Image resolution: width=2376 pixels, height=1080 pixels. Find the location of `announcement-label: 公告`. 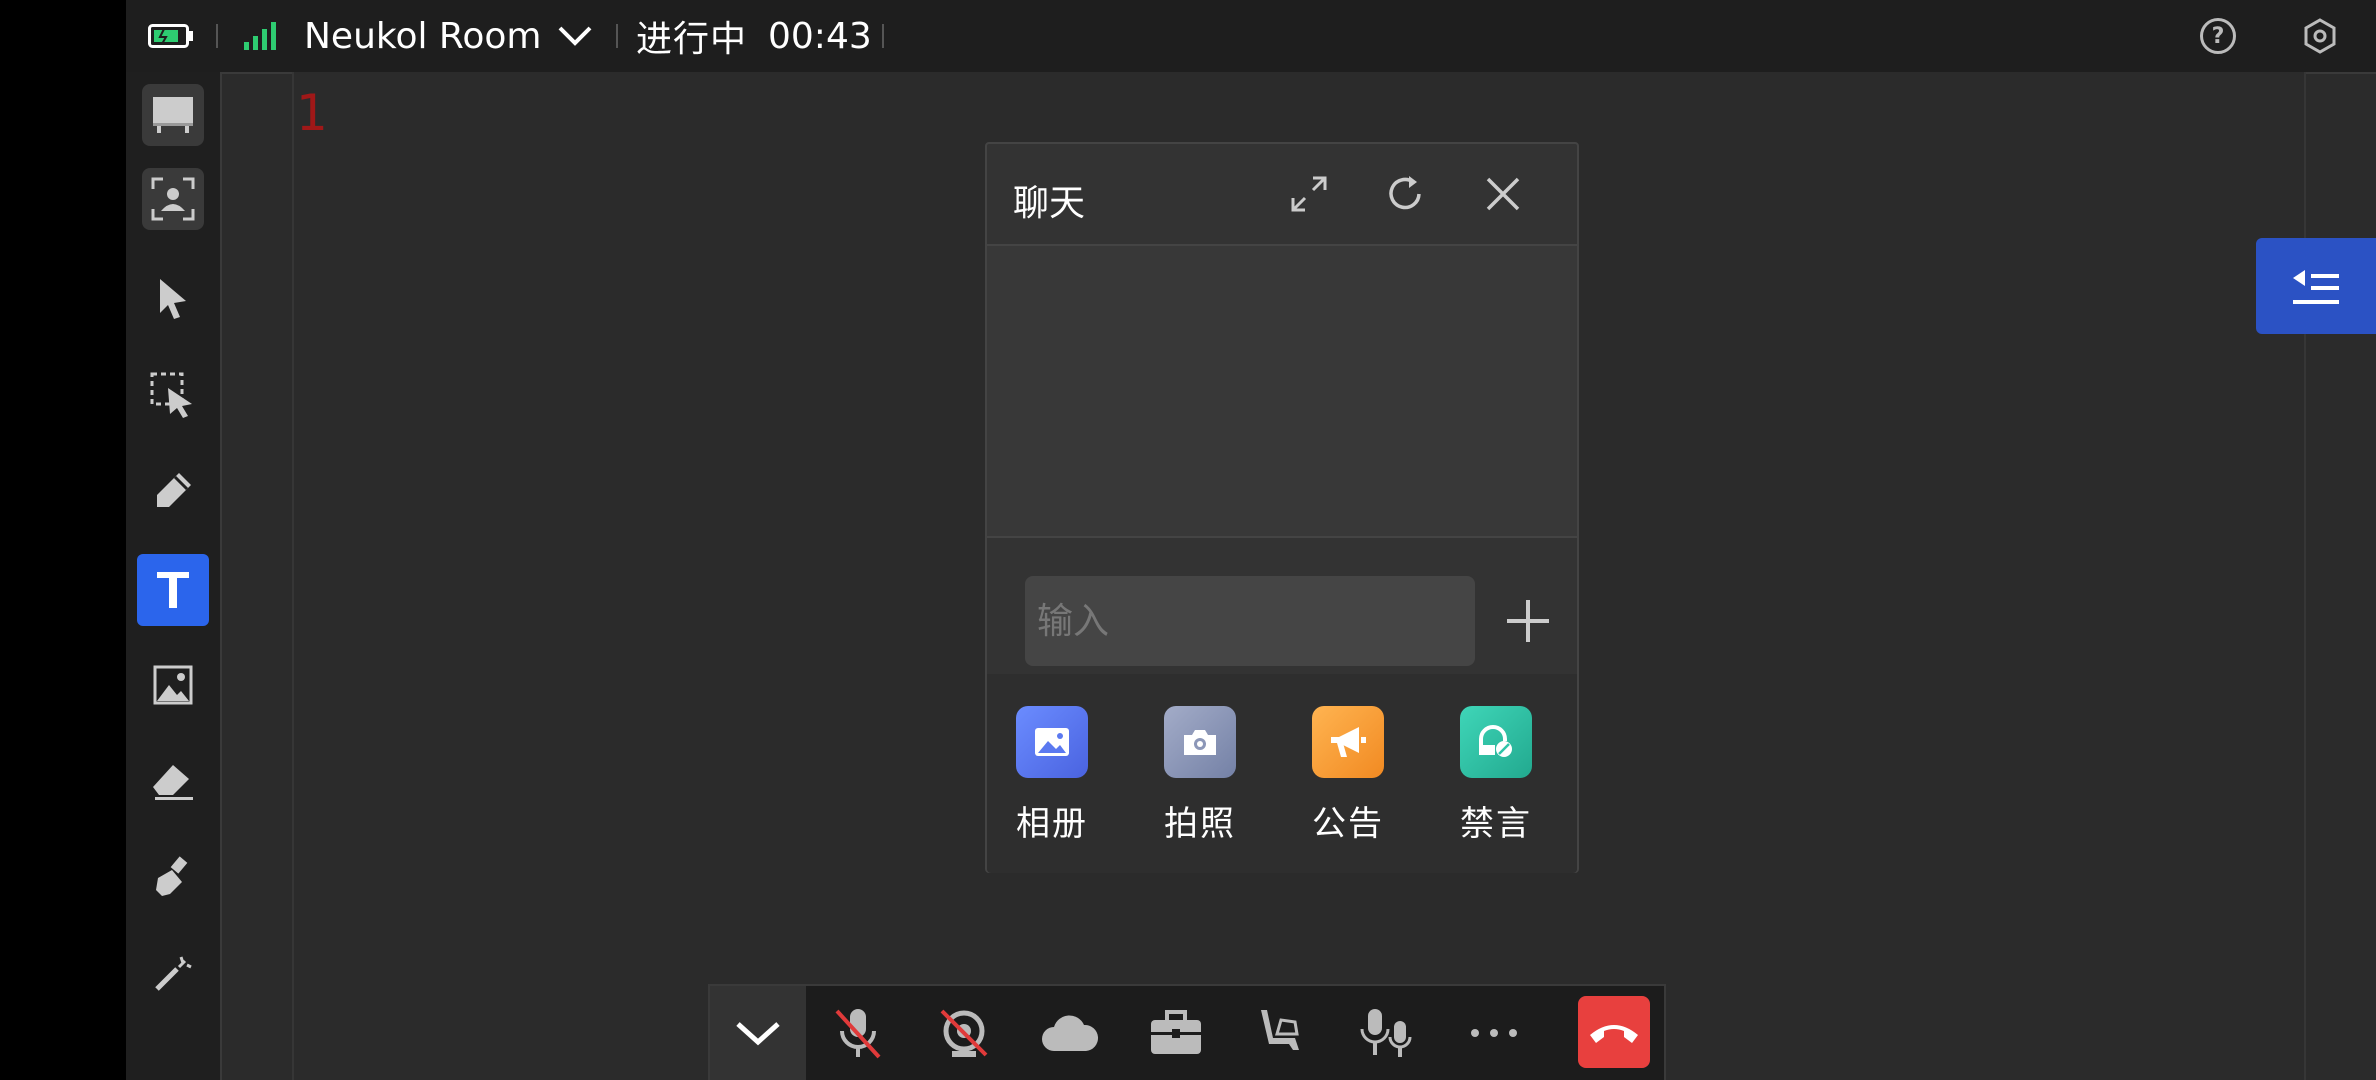

announcement-label: 公告 is located at coordinates (1348, 824).